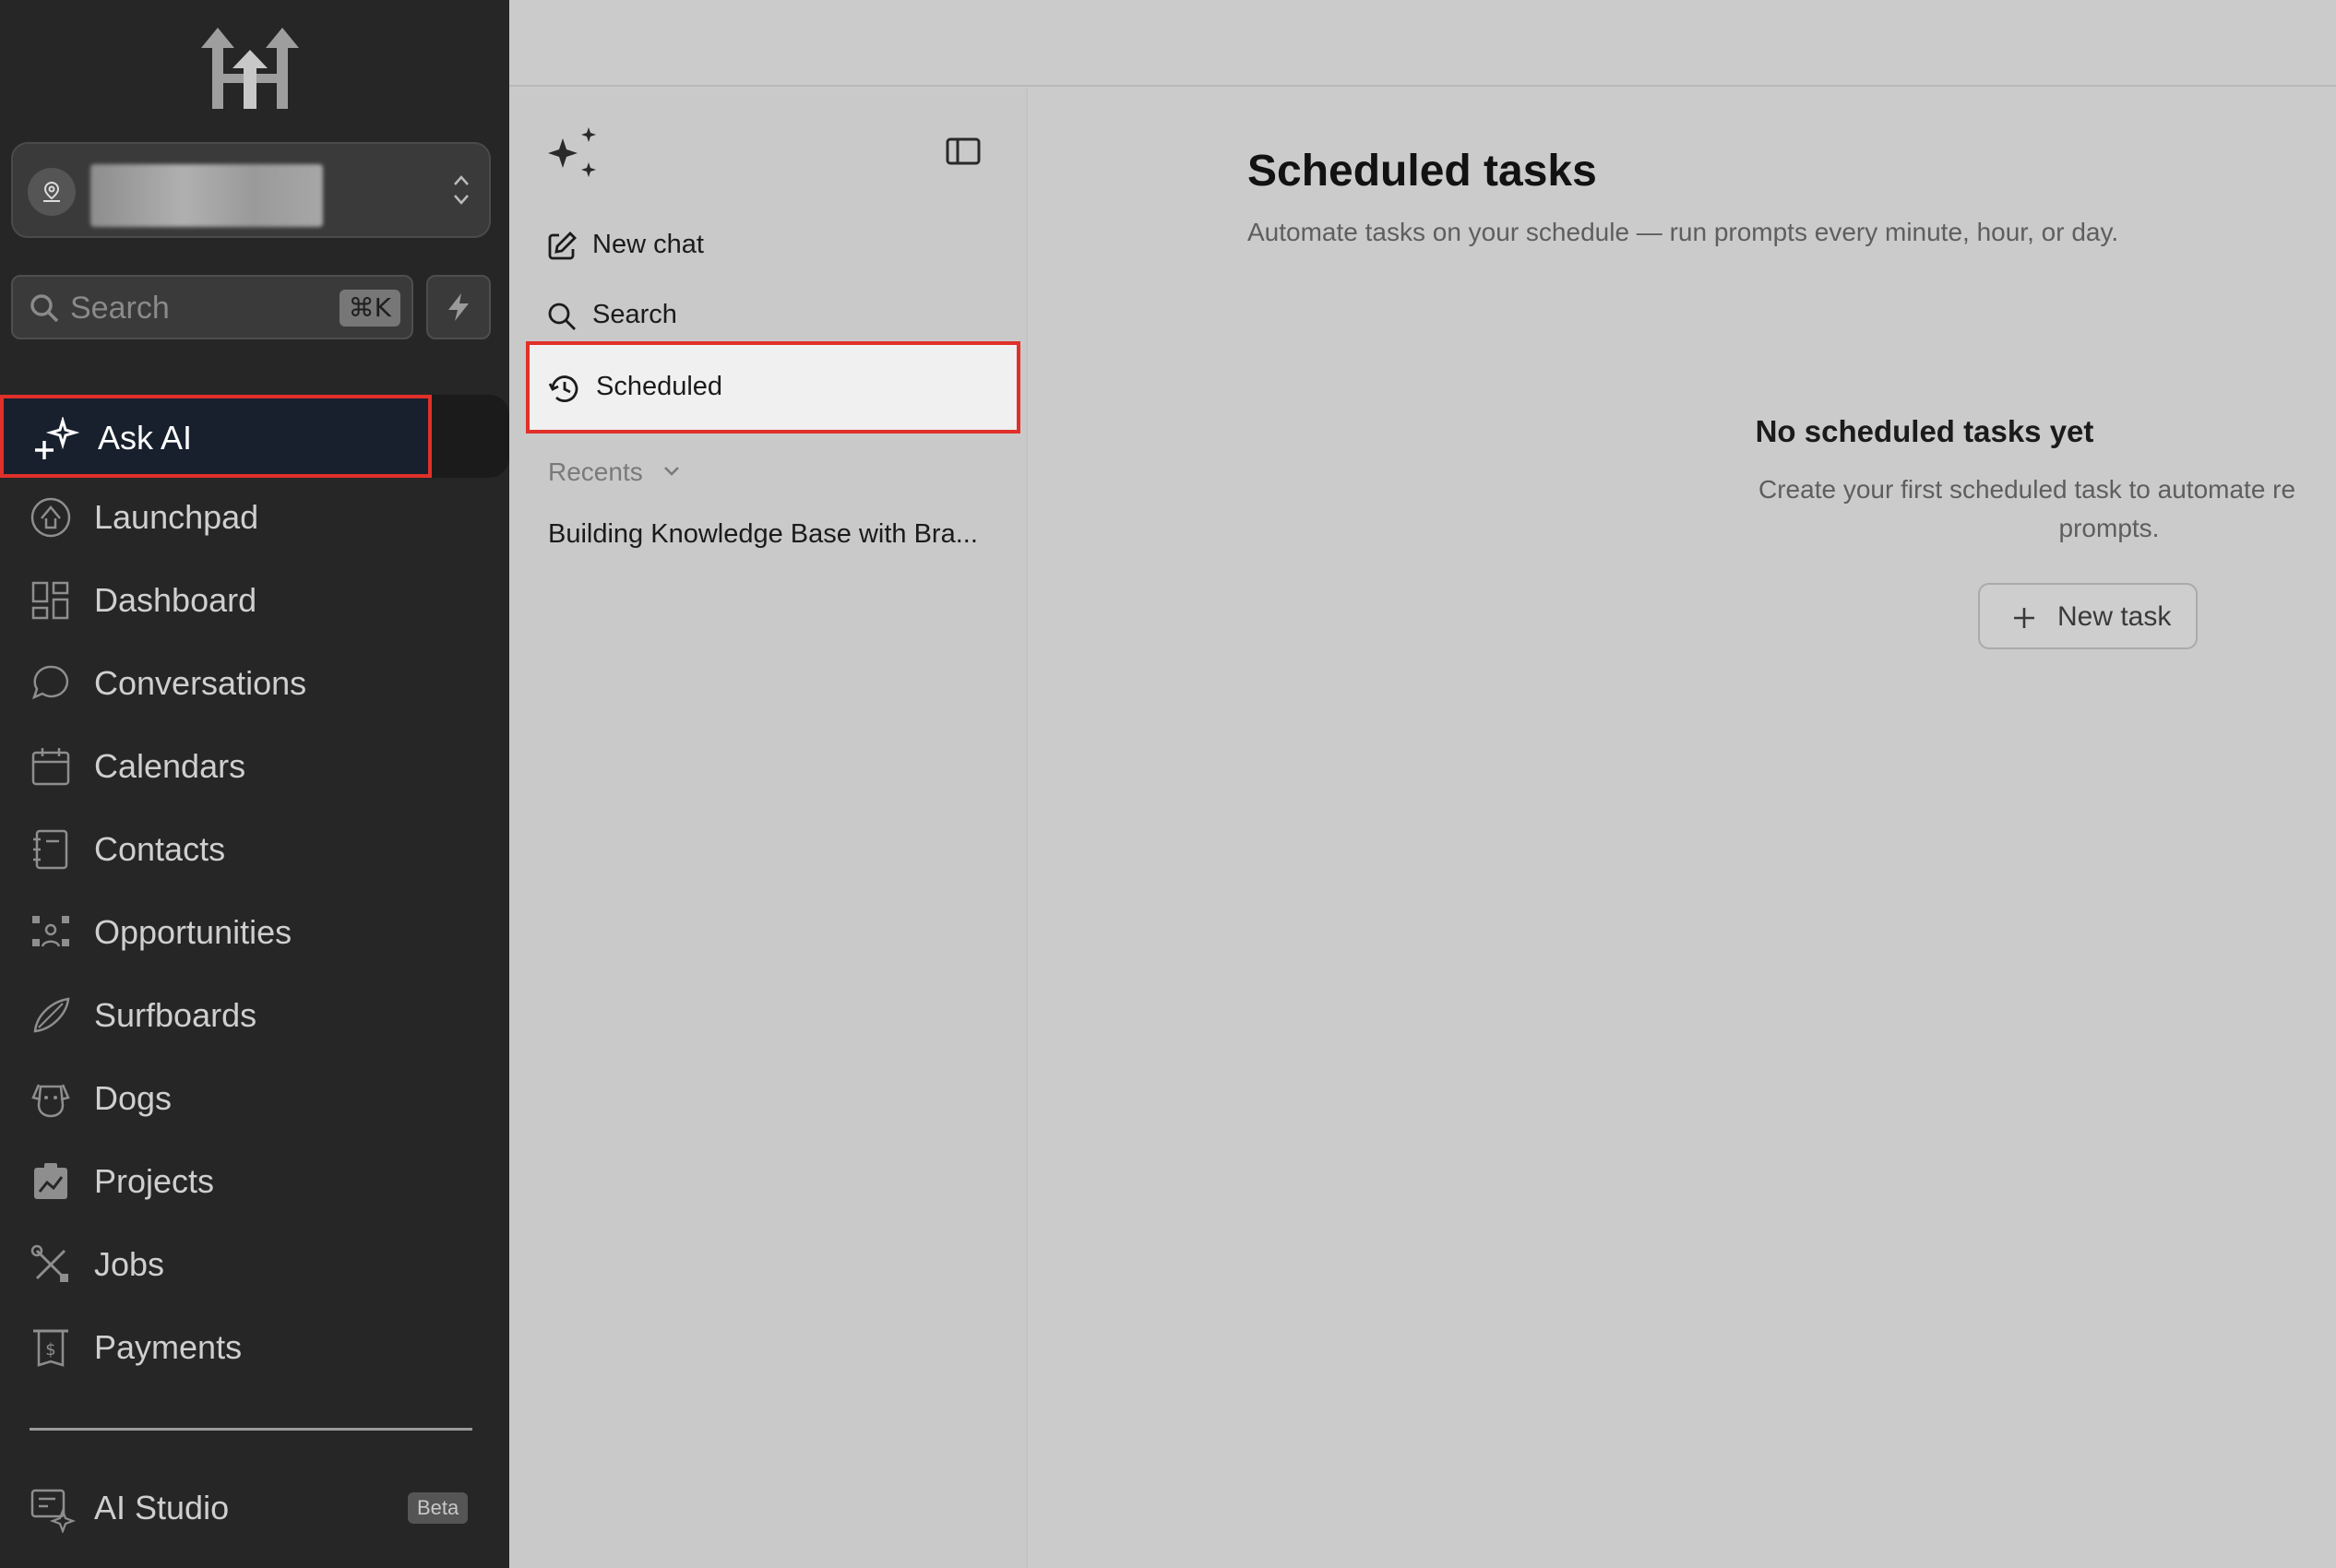 This screenshot has height=1568, width=2336. What do you see at coordinates (251, 1429) in the screenshot?
I see `sidebar-divider` at bounding box center [251, 1429].